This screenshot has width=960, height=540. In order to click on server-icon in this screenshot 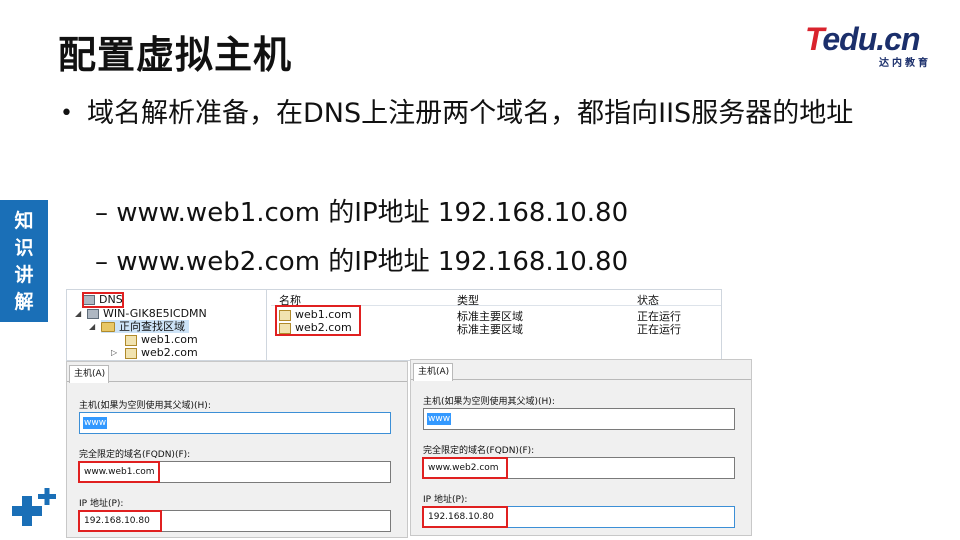, I will do `click(93, 314)`.